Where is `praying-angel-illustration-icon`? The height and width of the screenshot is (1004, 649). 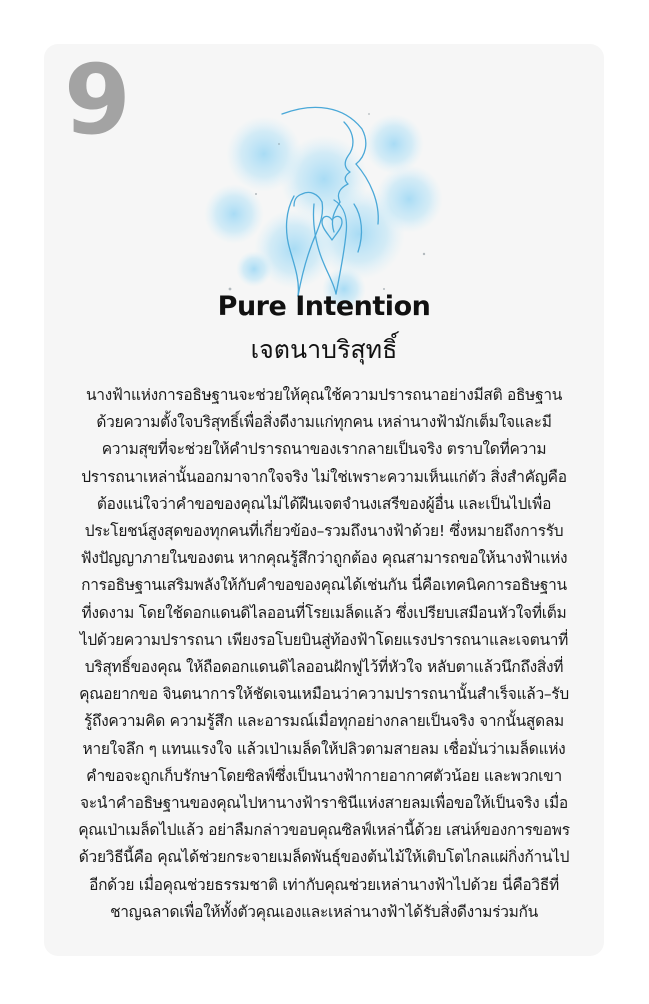 praying-angel-illustration-icon is located at coordinates (323, 208).